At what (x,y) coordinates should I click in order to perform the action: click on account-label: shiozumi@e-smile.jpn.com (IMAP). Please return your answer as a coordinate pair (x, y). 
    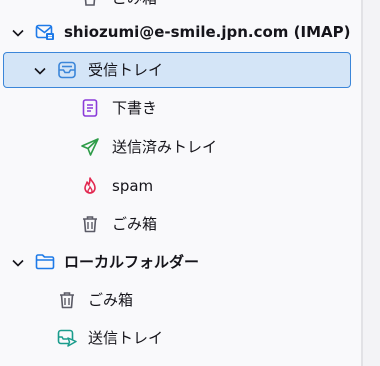
    Looking at the image, I should click on (207, 32).